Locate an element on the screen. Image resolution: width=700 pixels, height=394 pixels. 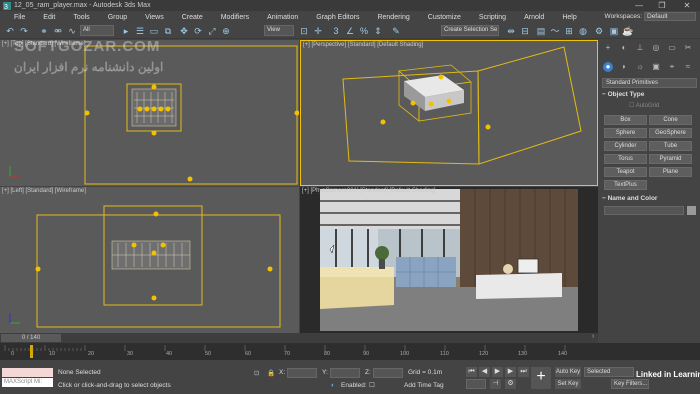
primitive-category-dropdown: Standard Primitives is located at coordinates (649, 83).